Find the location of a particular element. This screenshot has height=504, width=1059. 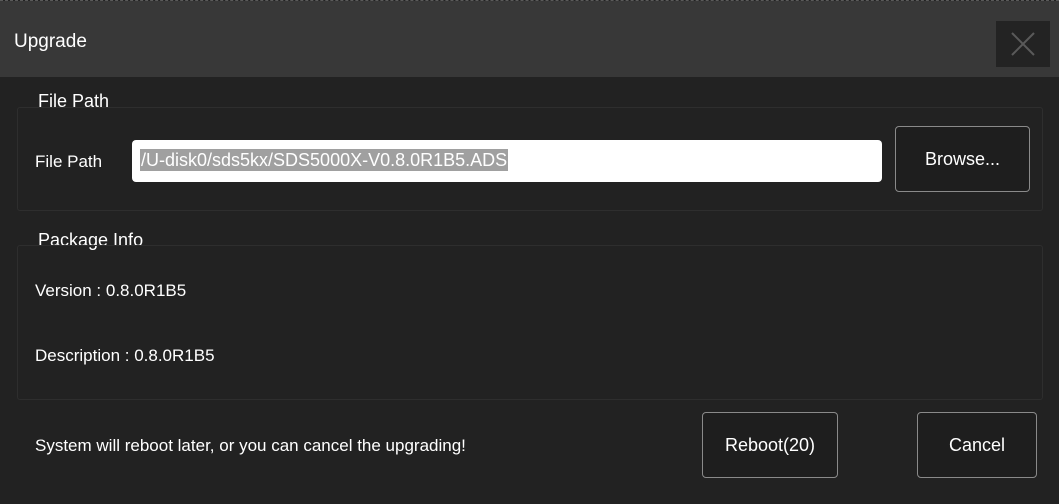

file-path-input: /U-disk0/sds5kx/SDS5000X-V0.8.0R1B5.ADS is located at coordinates (507, 161).